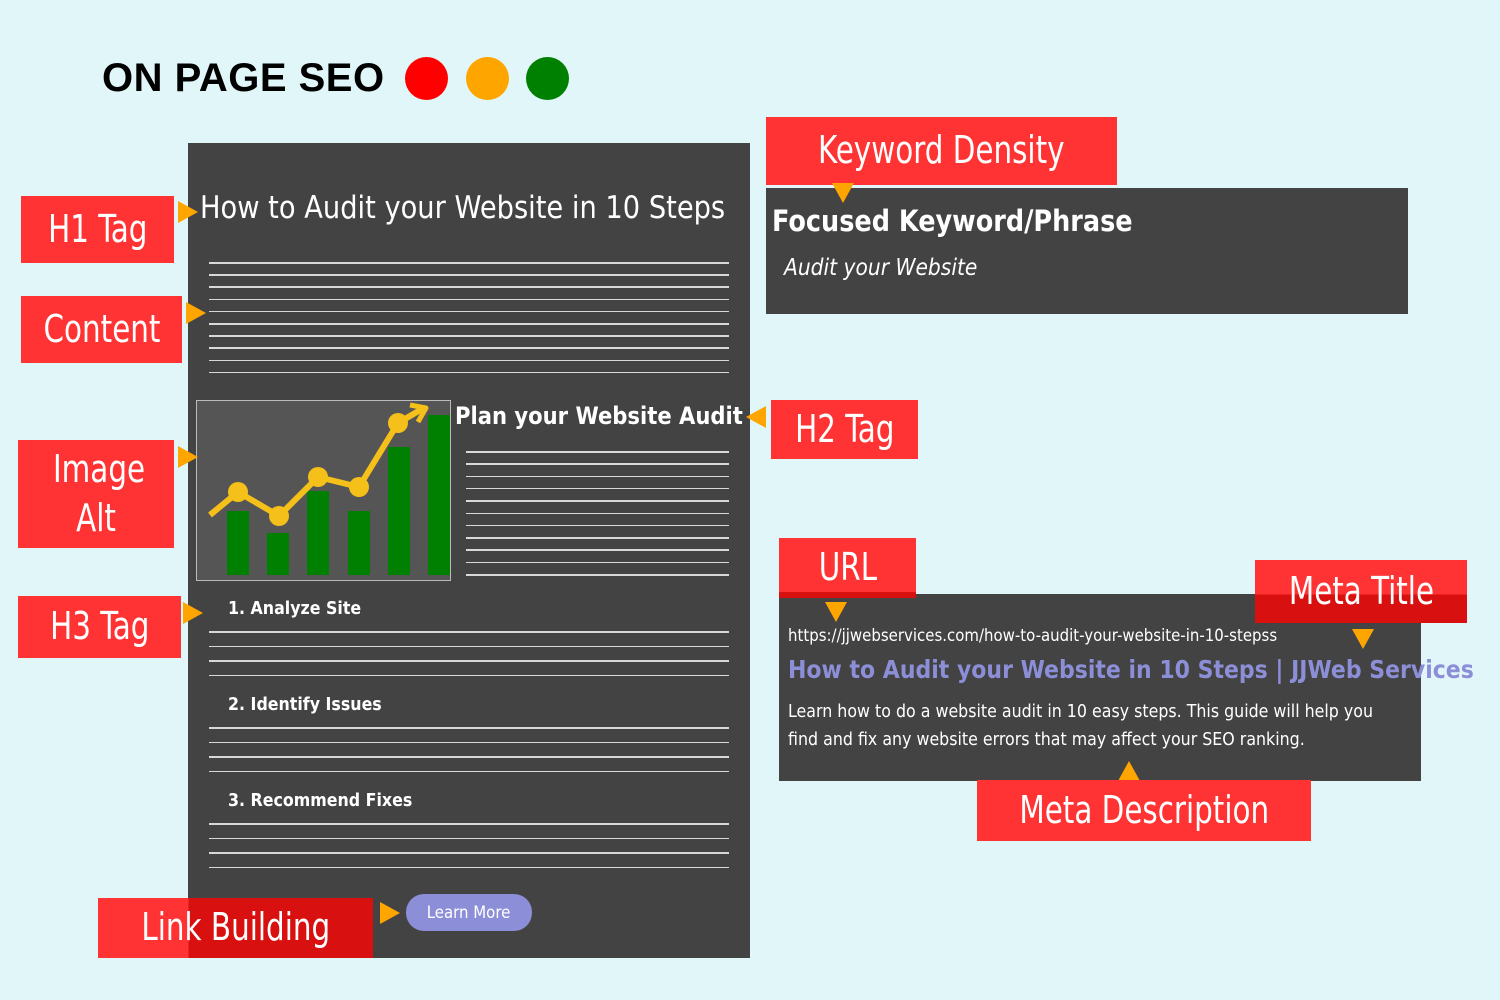 The width and height of the screenshot is (1500, 1000). Describe the element at coordinates (487, 78) in the screenshot. I see `orange-dot` at that location.